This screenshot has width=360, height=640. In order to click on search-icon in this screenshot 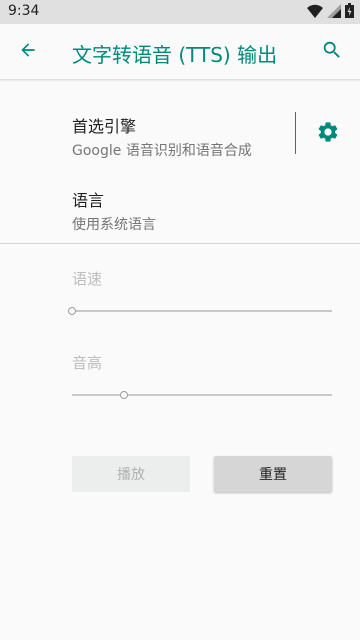, I will do `click(332, 52)`.